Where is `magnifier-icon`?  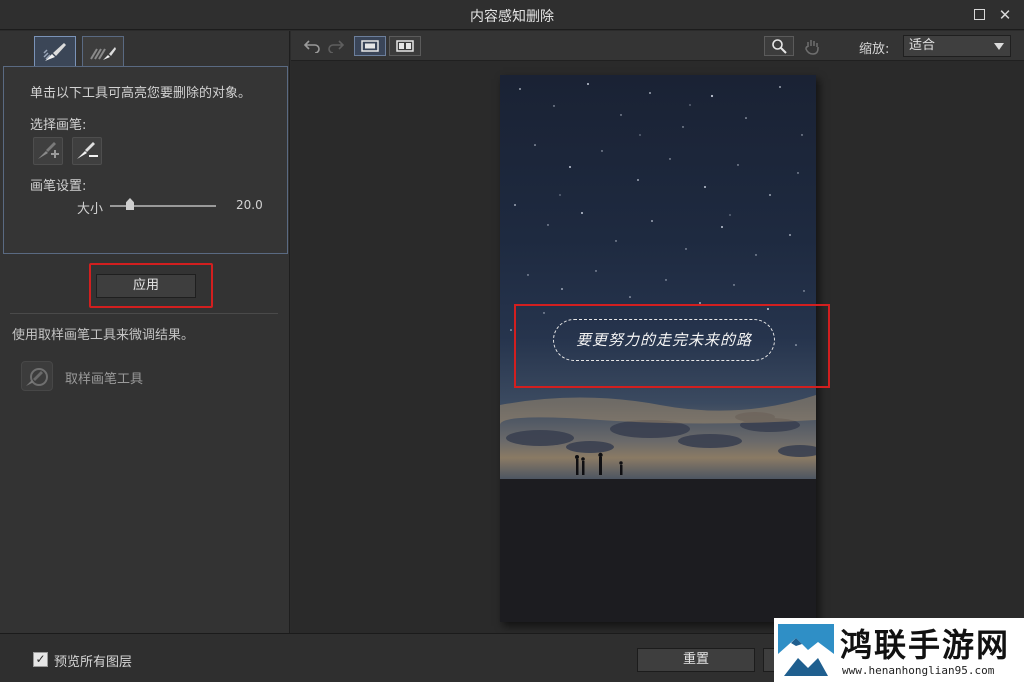 magnifier-icon is located at coordinates (779, 46).